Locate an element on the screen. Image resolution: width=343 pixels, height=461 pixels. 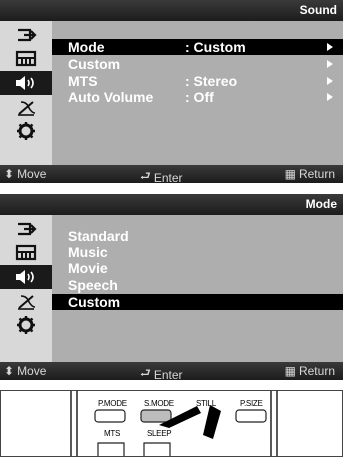
mode-menu-sidebar is located at coordinates (26, 288).